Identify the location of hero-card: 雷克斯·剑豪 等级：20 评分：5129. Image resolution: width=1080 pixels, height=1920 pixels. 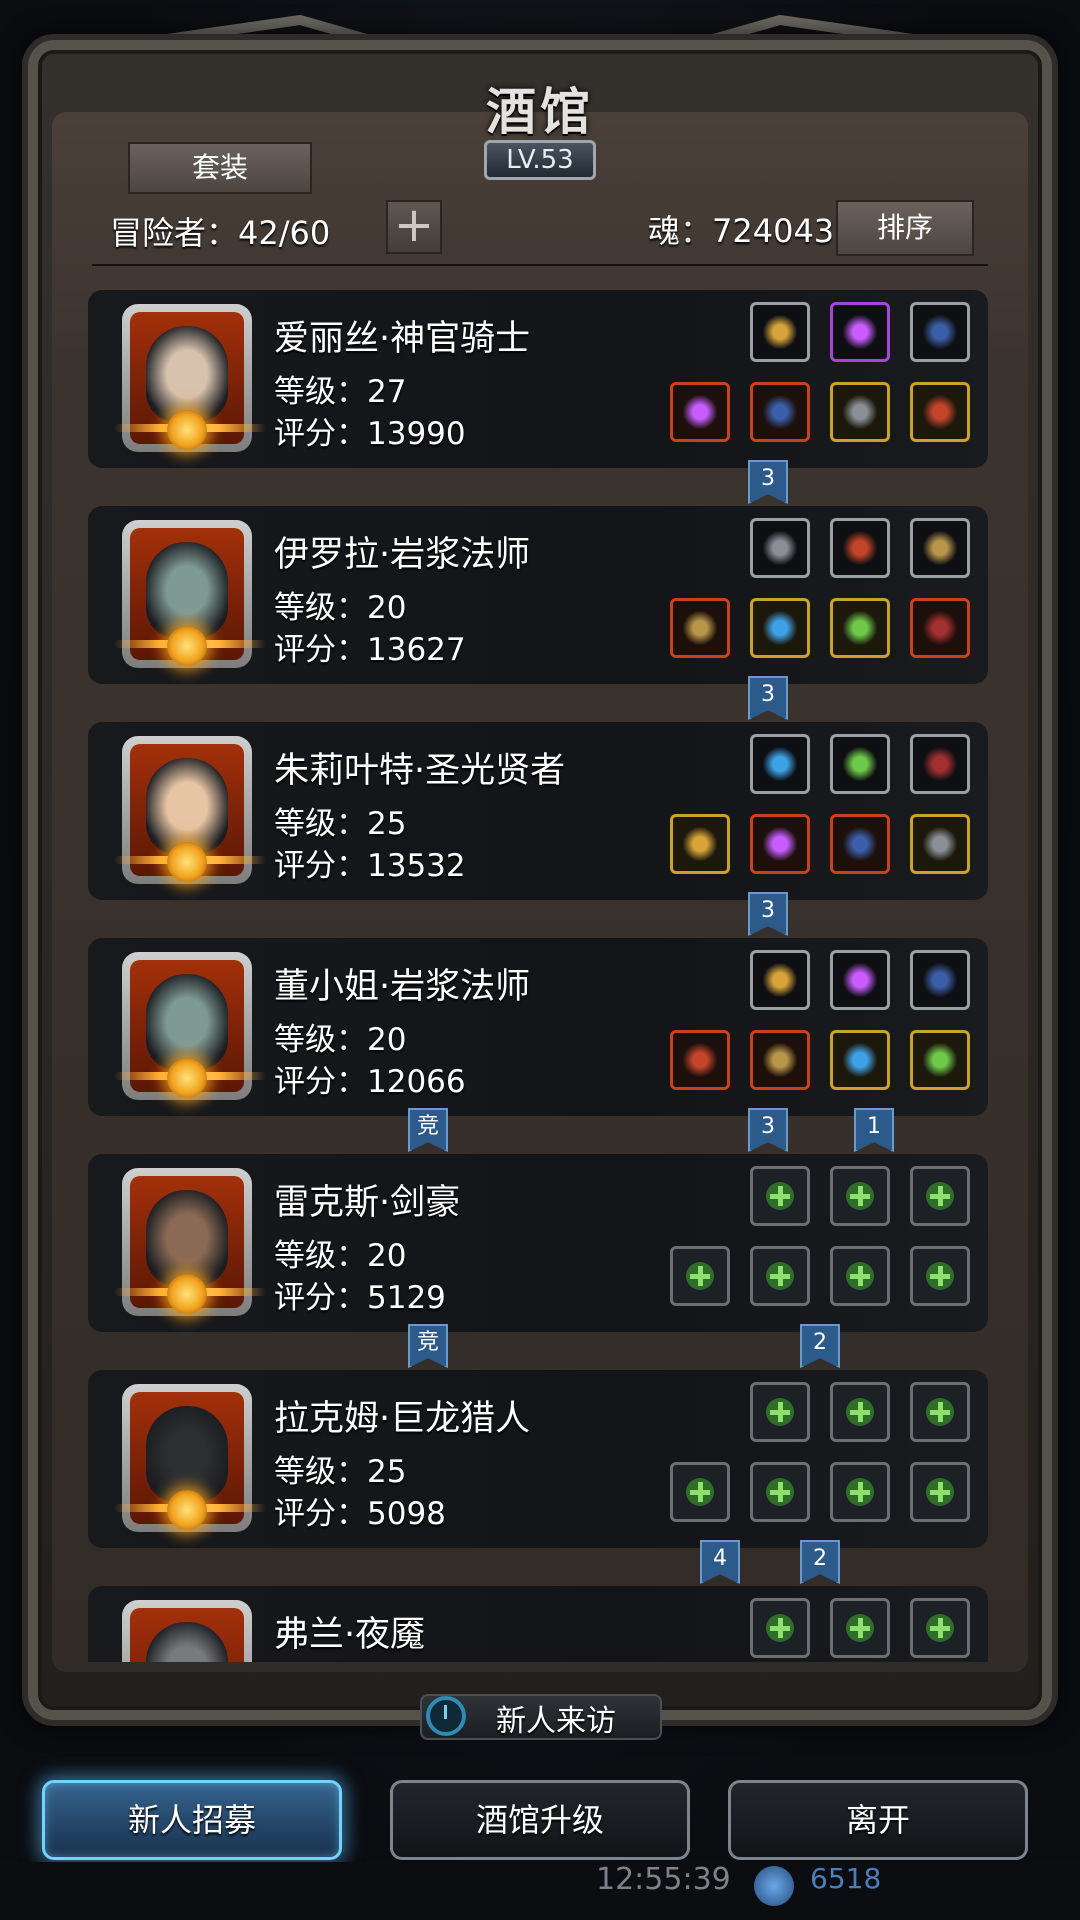
(538, 1243).